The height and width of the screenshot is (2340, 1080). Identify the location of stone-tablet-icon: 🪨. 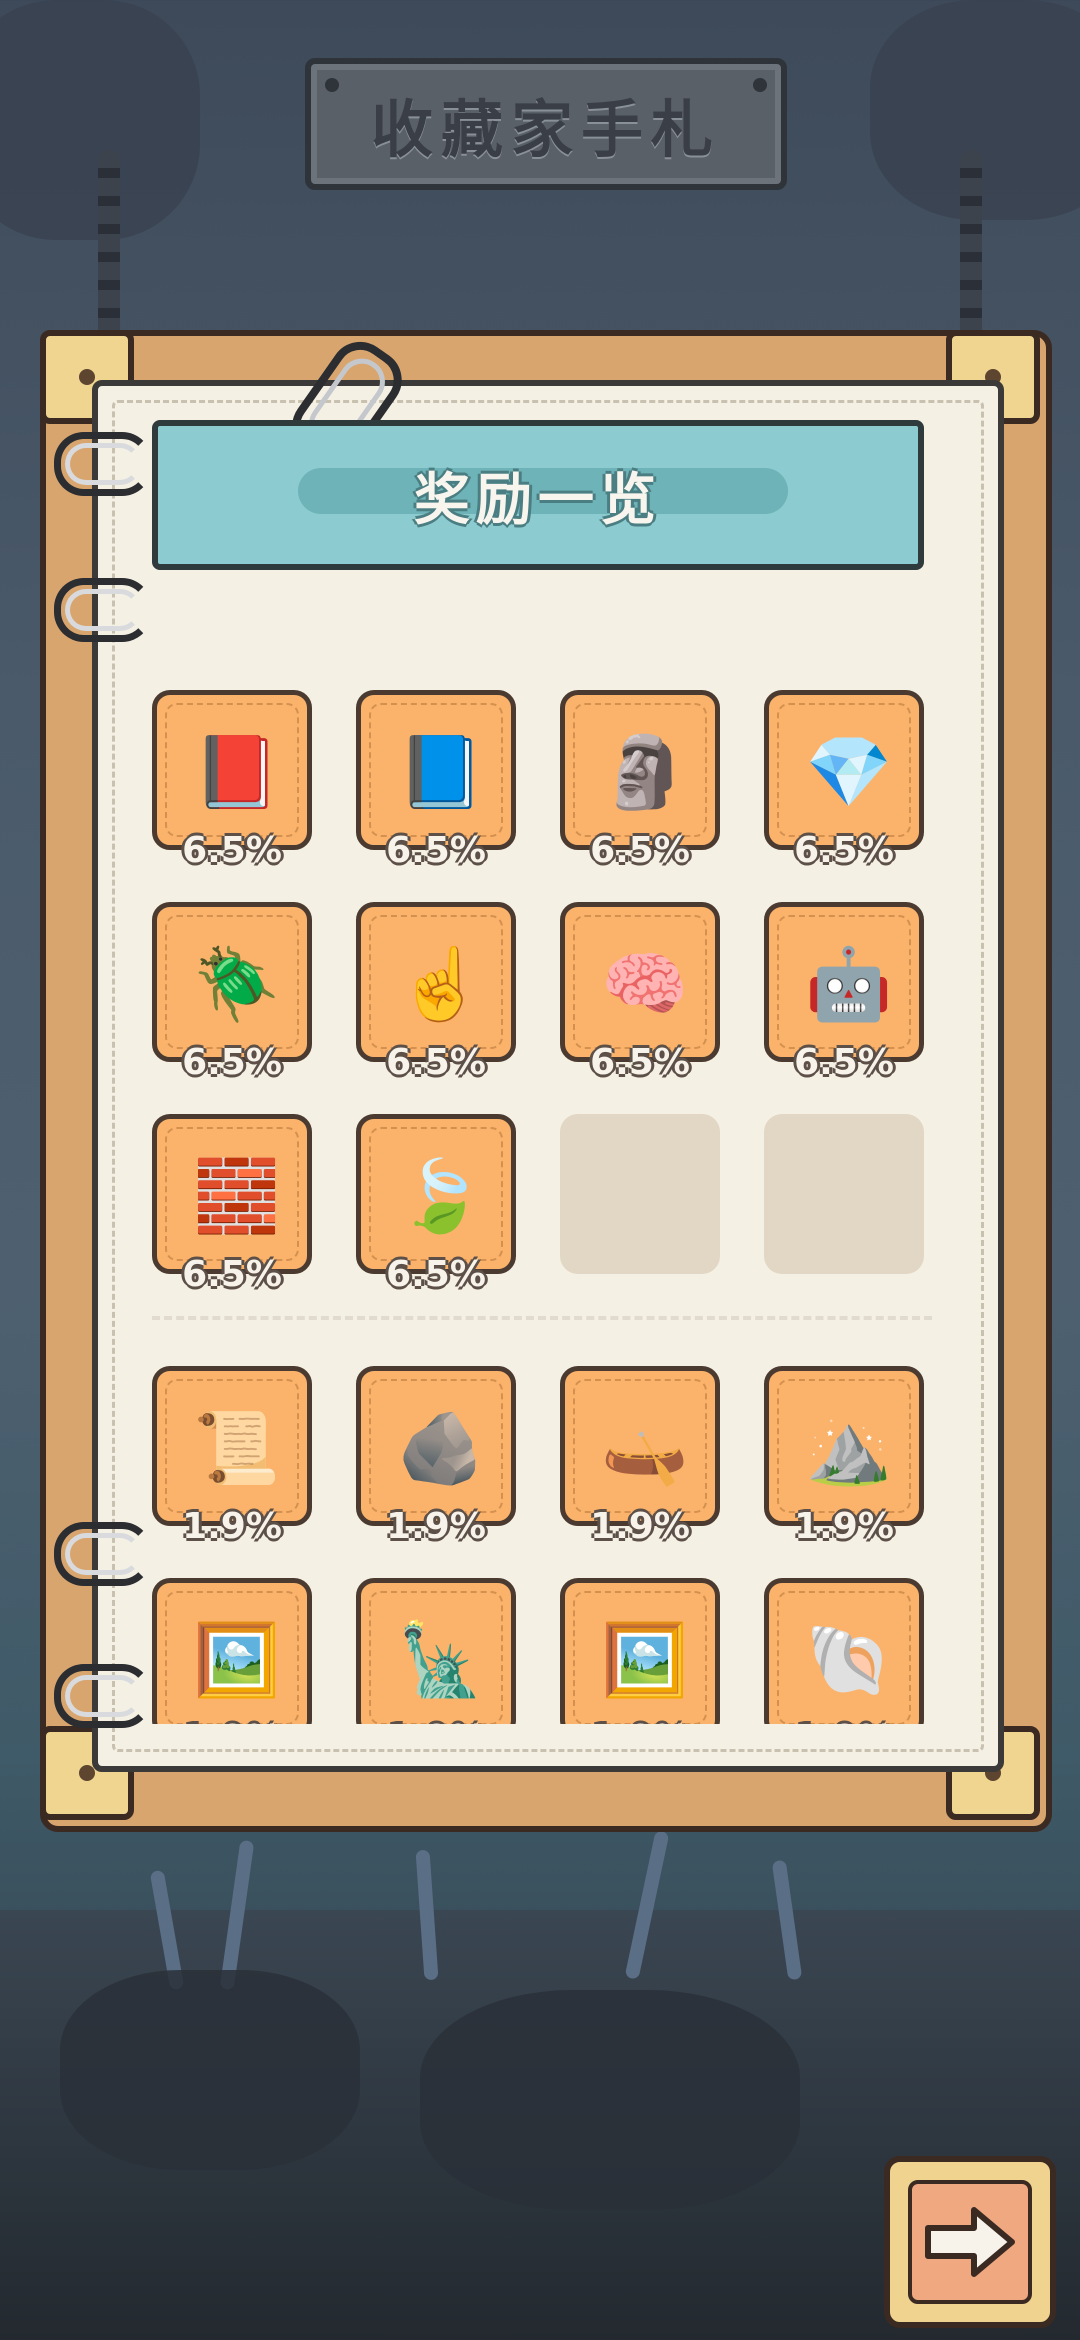
(441, 1447).